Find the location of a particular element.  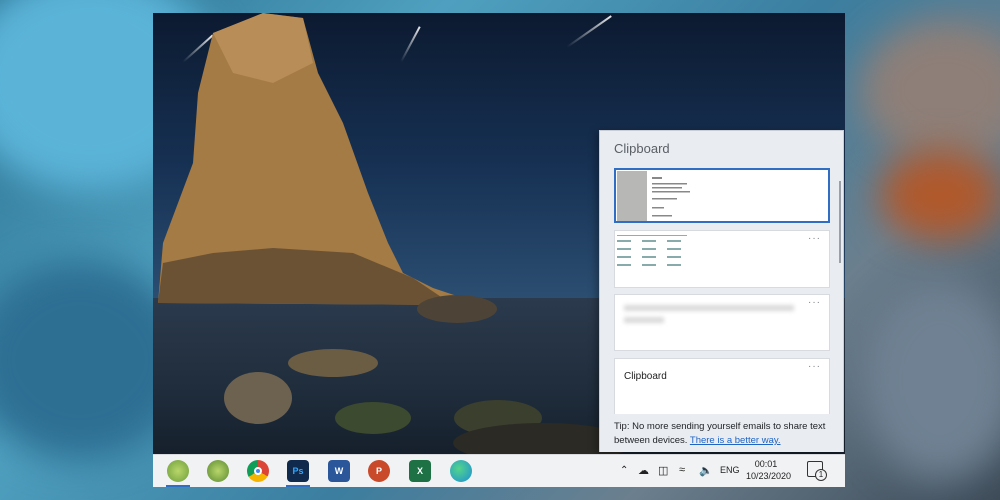

volume-icon: 🔈 is located at coordinates (706, 470).